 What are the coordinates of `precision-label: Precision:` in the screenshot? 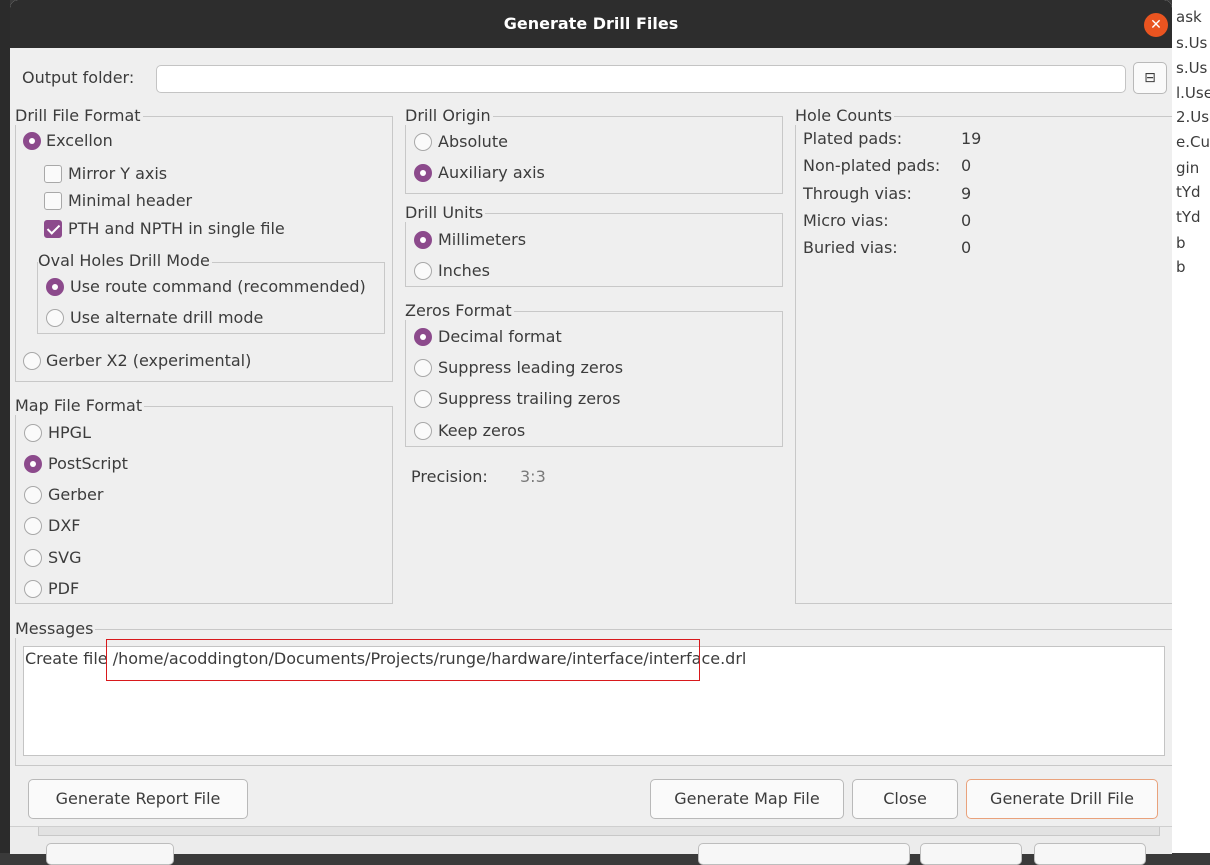 It's located at (449, 476).